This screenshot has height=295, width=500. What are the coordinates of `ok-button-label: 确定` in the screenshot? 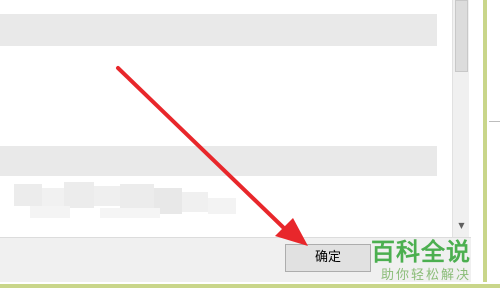 It's located at (327, 257).